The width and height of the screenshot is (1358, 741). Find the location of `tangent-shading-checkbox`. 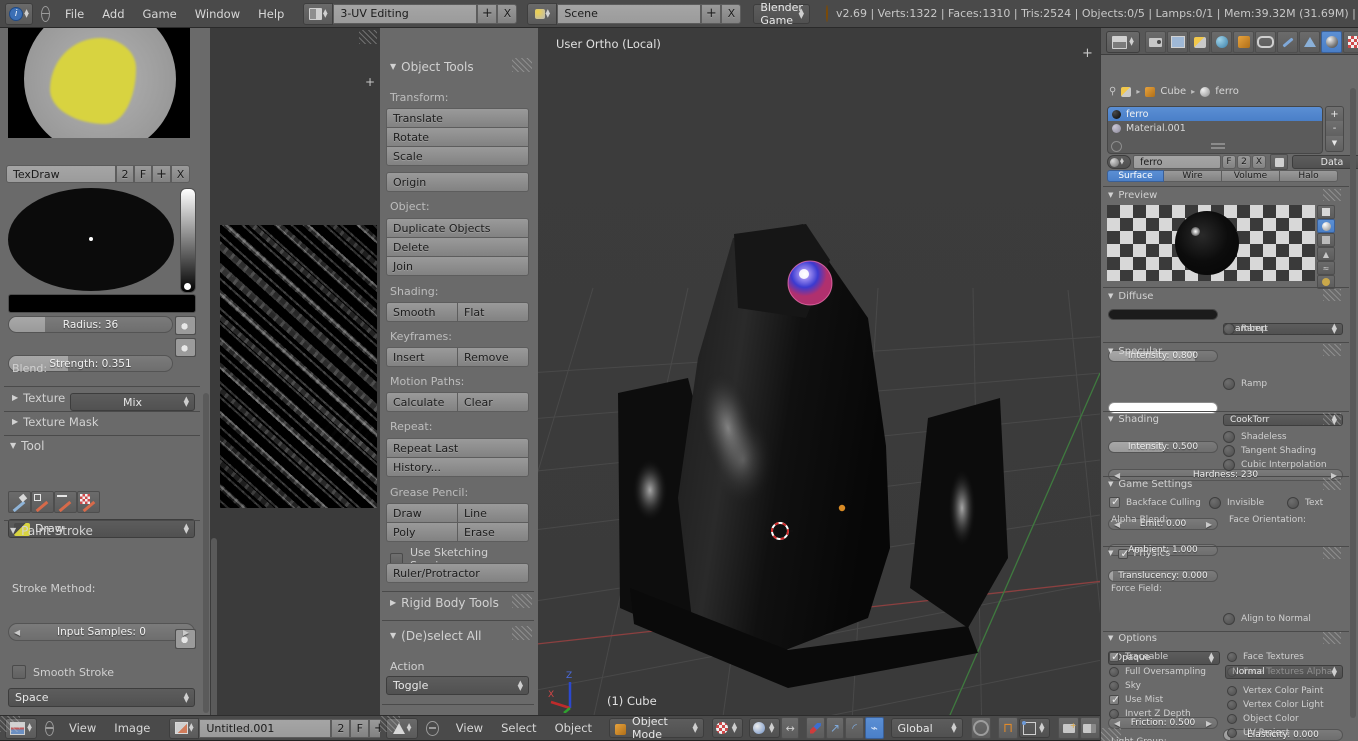

tangent-shading-checkbox is located at coordinates (1229, 451).